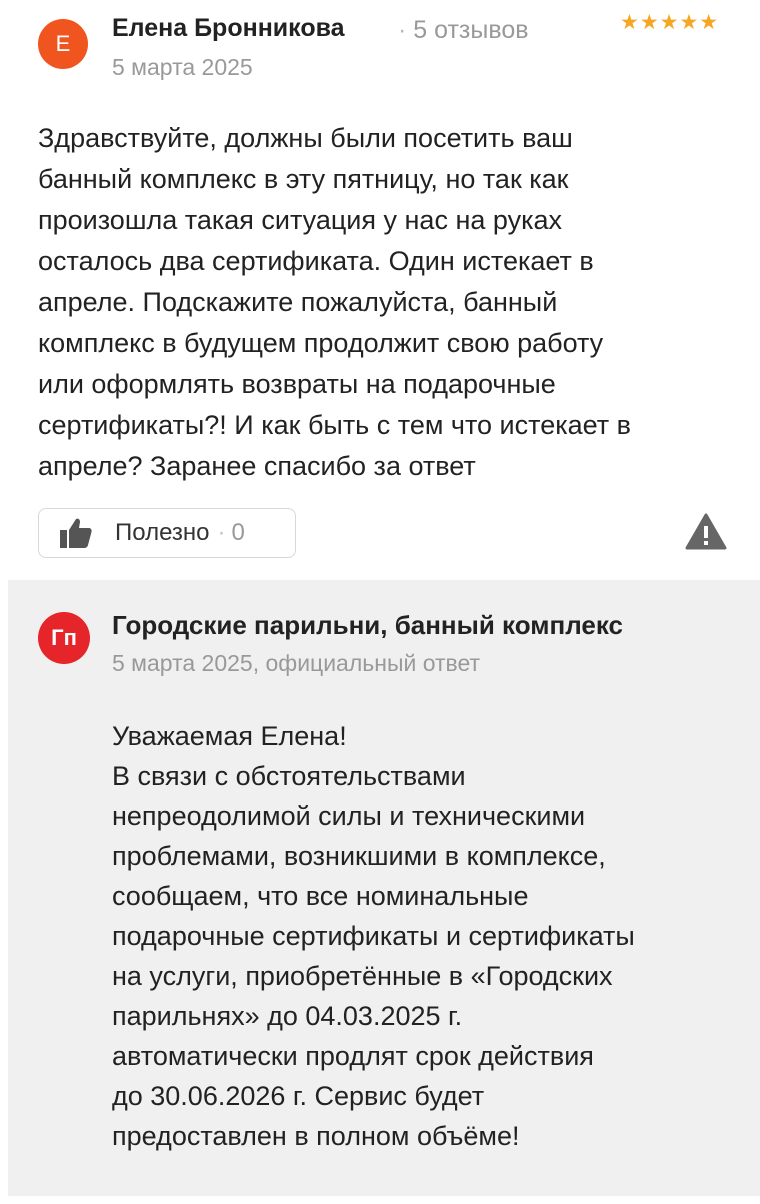 This screenshot has width=760, height=1204. What do you see at coordinates (162, 532) in the screenshot?
I see `useful-label: Полезно` at bounding box center [162, 532].